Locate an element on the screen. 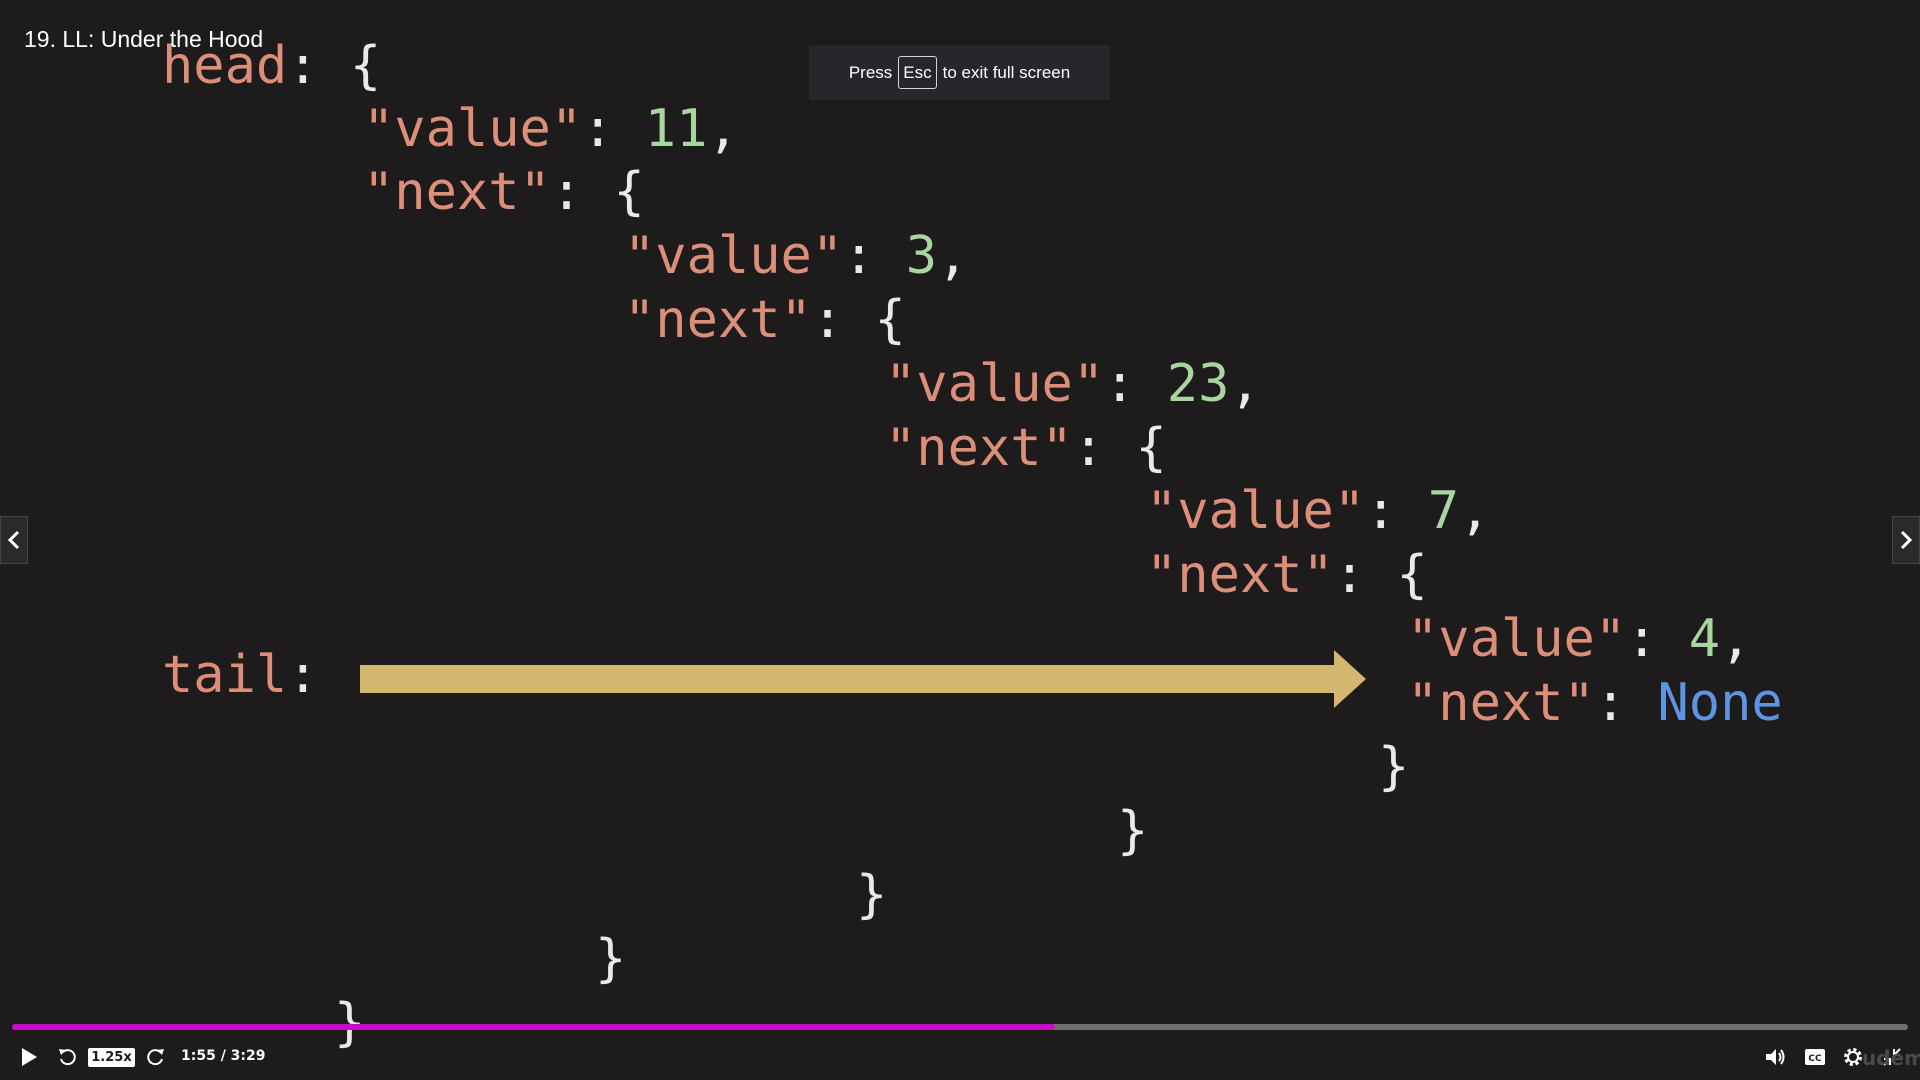  rewind-button is located at coordinates (67, 1057).